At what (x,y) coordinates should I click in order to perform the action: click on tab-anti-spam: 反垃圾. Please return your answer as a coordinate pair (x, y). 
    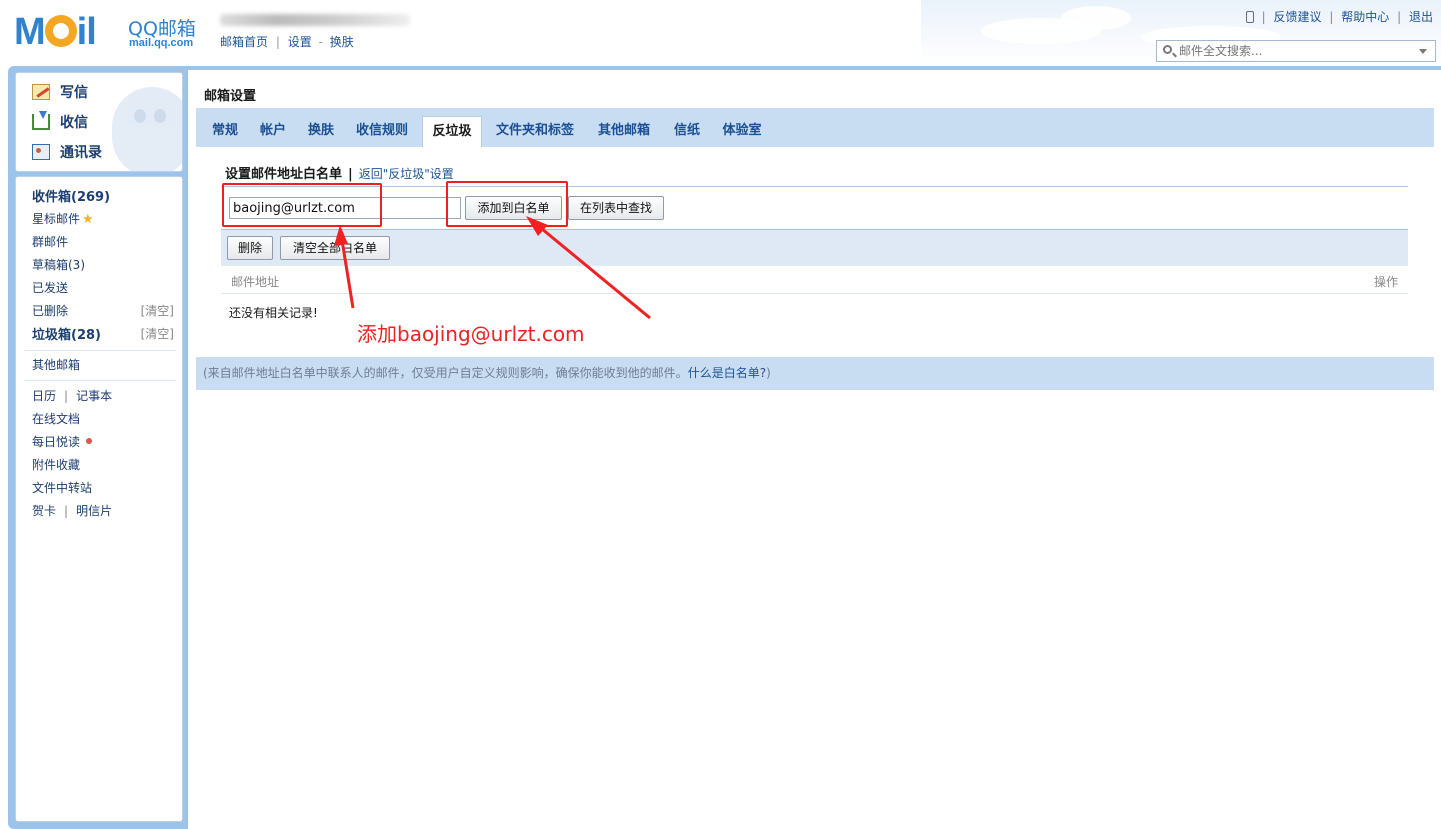
    Looking at the image, I should click on (452, 131).